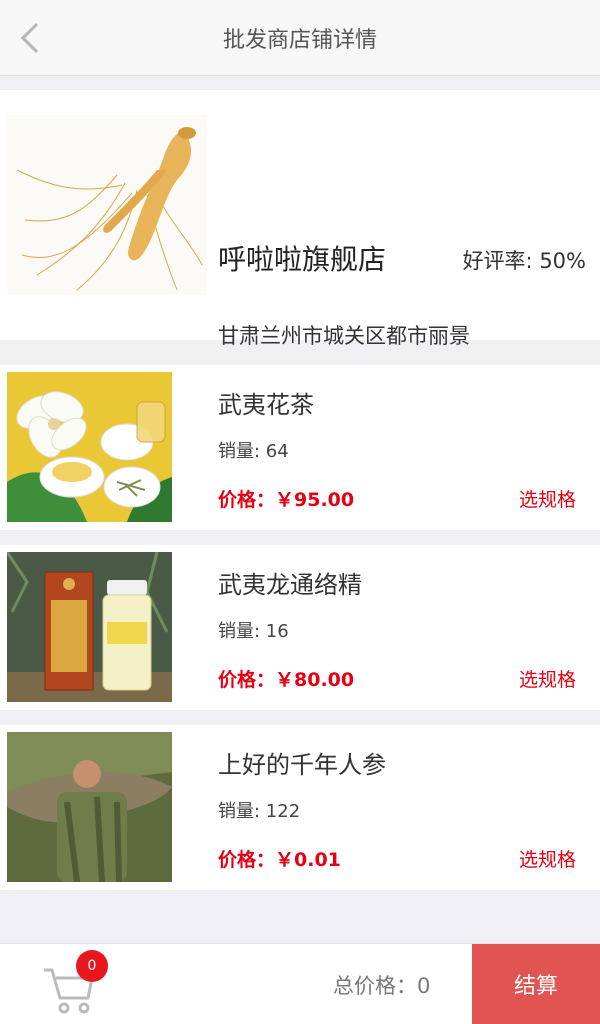 The image size is (600, 1024). What do you see at coordinates (300, 983) in the screenshot?
I see `bottom-bar: 0 总价格：0 结算` at bounding box center [300, 983].